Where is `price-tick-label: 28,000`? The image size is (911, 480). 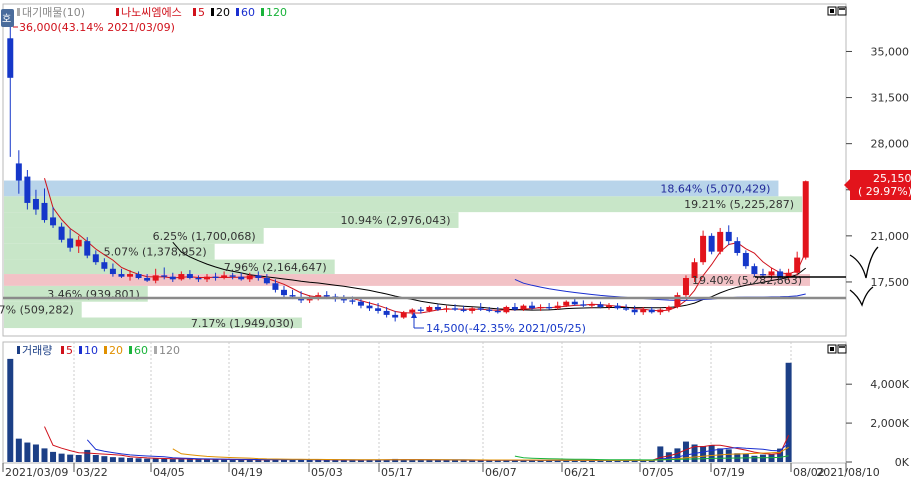
price-tick-label: 28,000 is located at coordinates (890, 144).